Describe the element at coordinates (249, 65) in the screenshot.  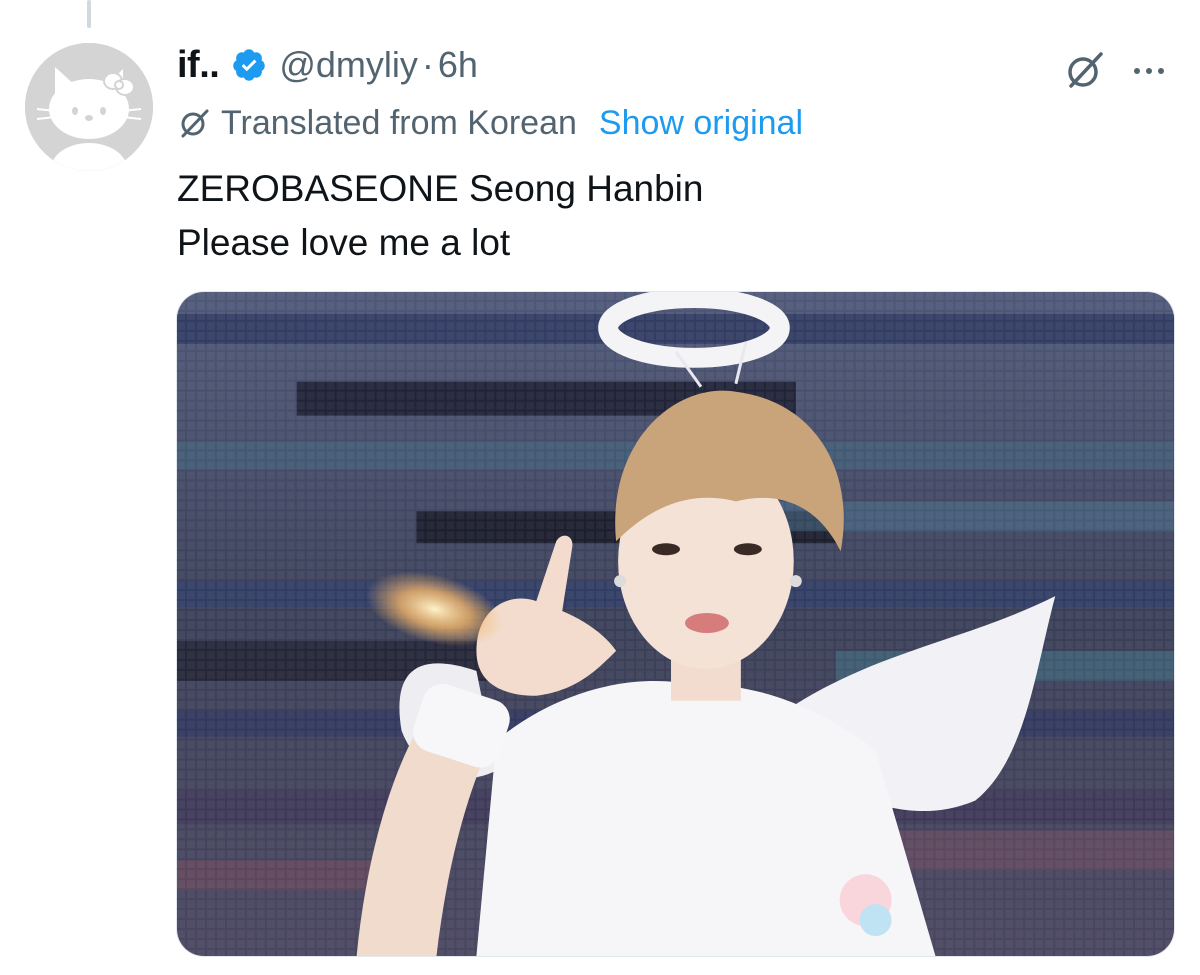
I see `verified-badge-icon` at that location.